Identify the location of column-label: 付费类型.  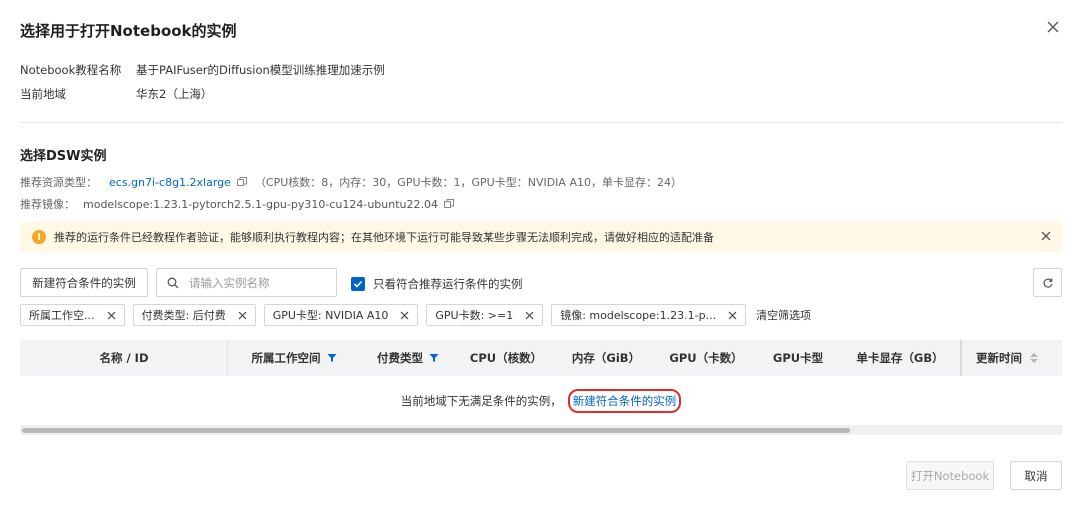
(400, 358).